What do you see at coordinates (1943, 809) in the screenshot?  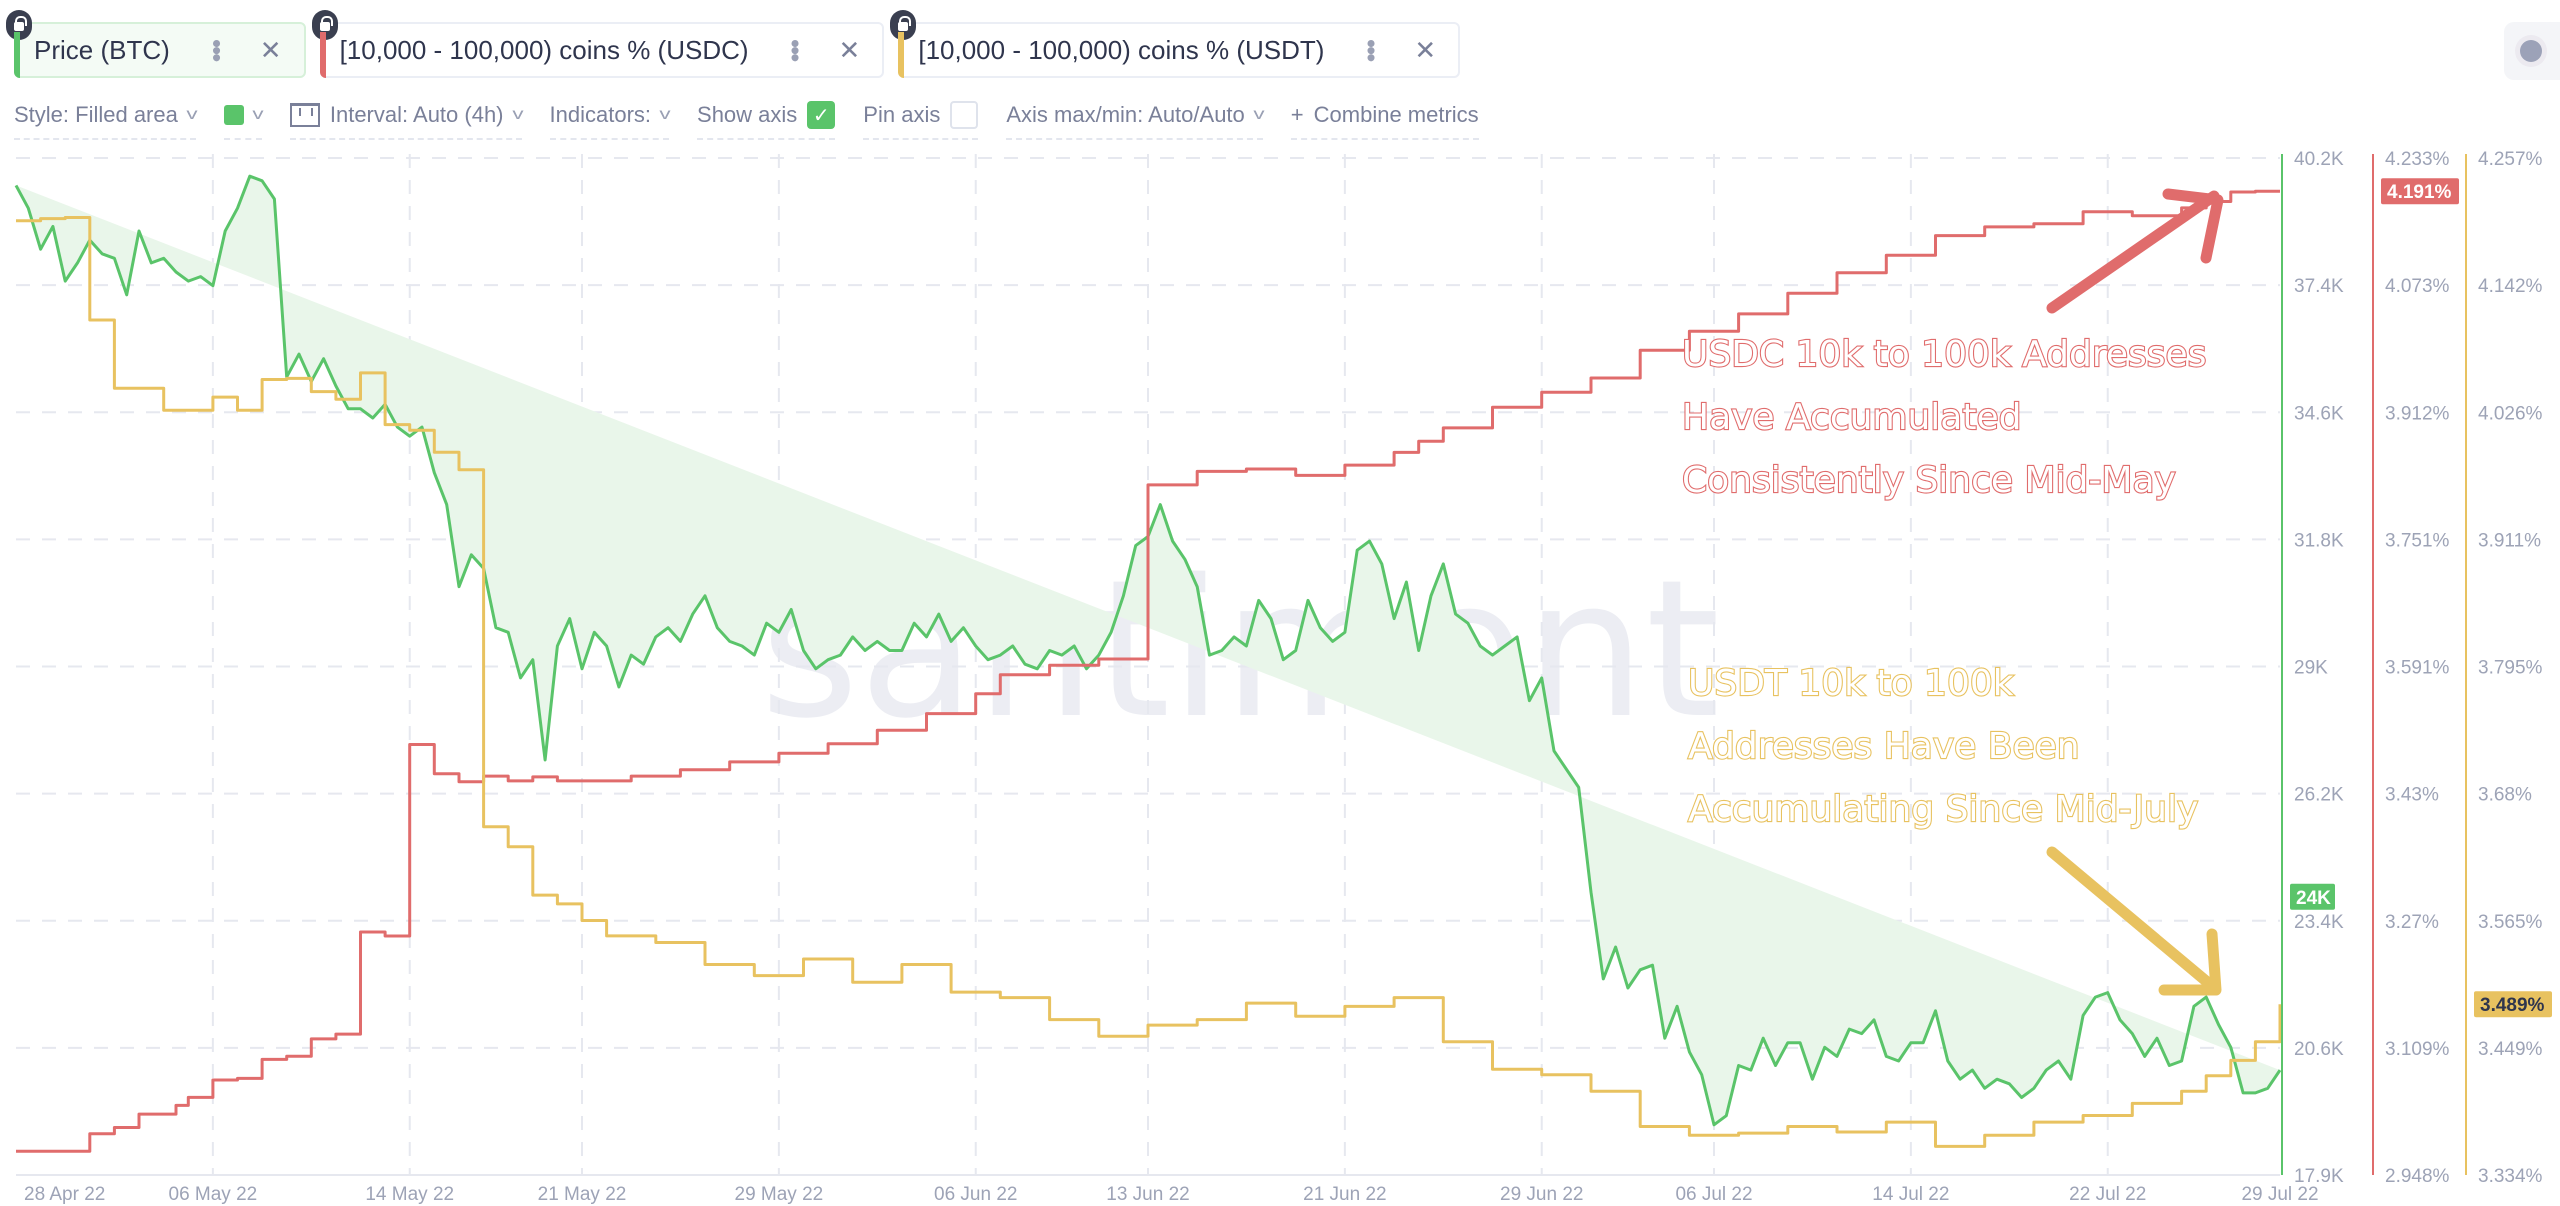 I see `annotation-text-usdt: Accumulating Since Mid-July` at bounding box center [1943, 809].